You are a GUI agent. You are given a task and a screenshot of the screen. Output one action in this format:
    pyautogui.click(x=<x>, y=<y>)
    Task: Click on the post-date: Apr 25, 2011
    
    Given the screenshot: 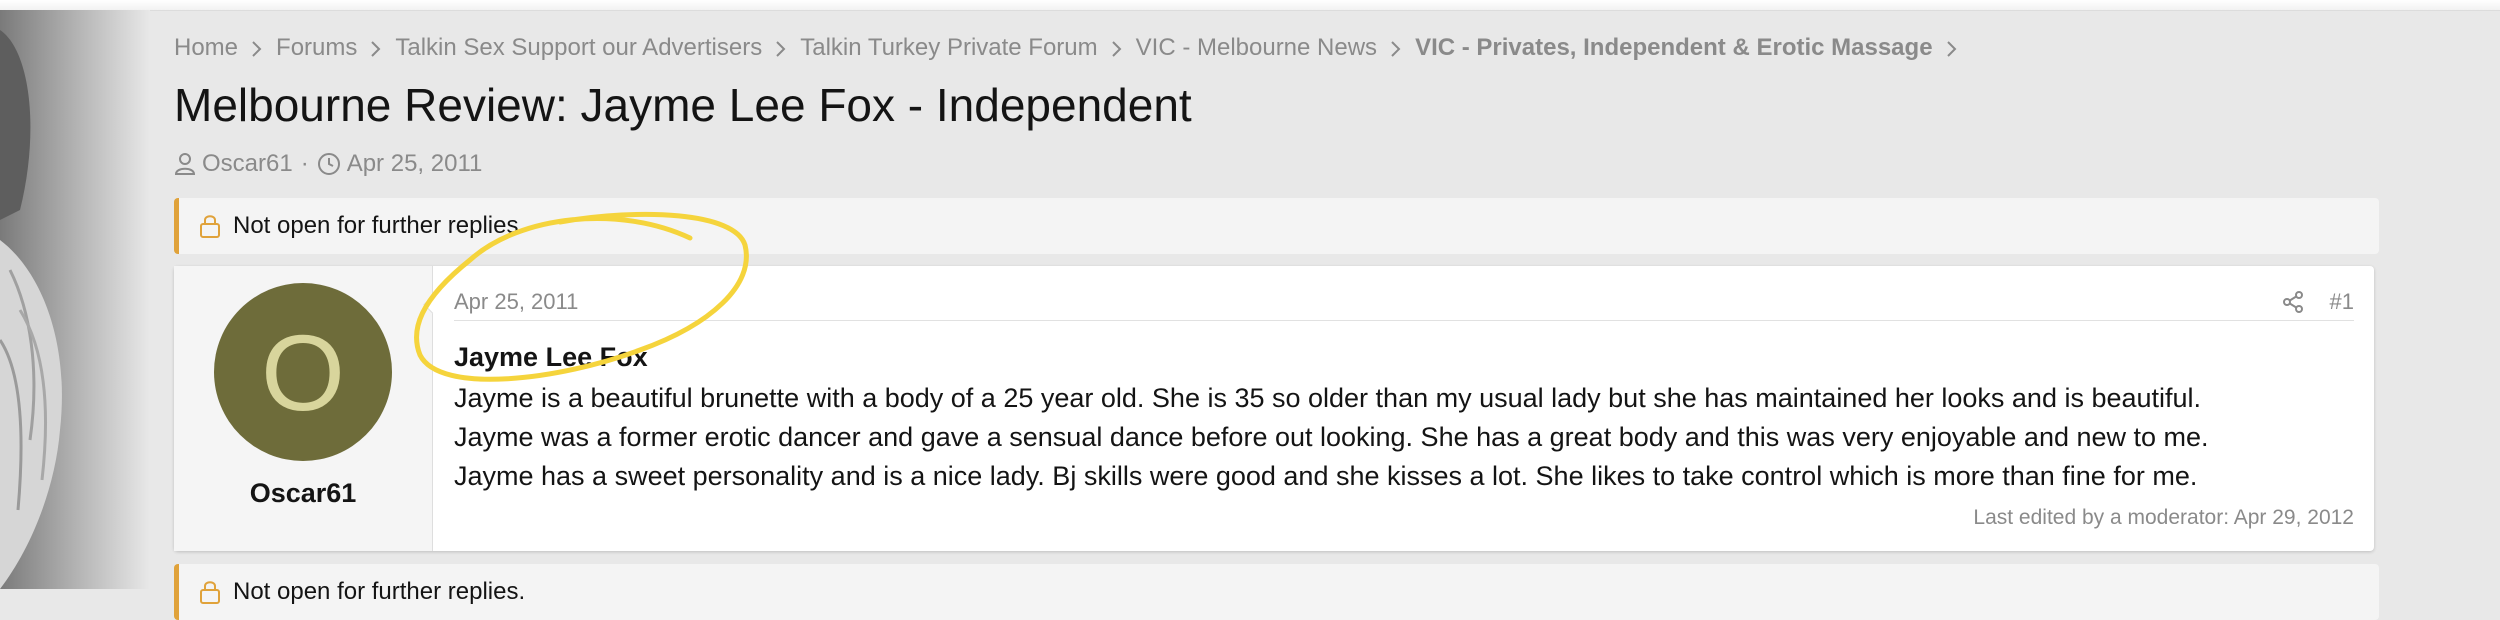 What is the action you would take?
    pyautogui.click(x=516, y=302)
    